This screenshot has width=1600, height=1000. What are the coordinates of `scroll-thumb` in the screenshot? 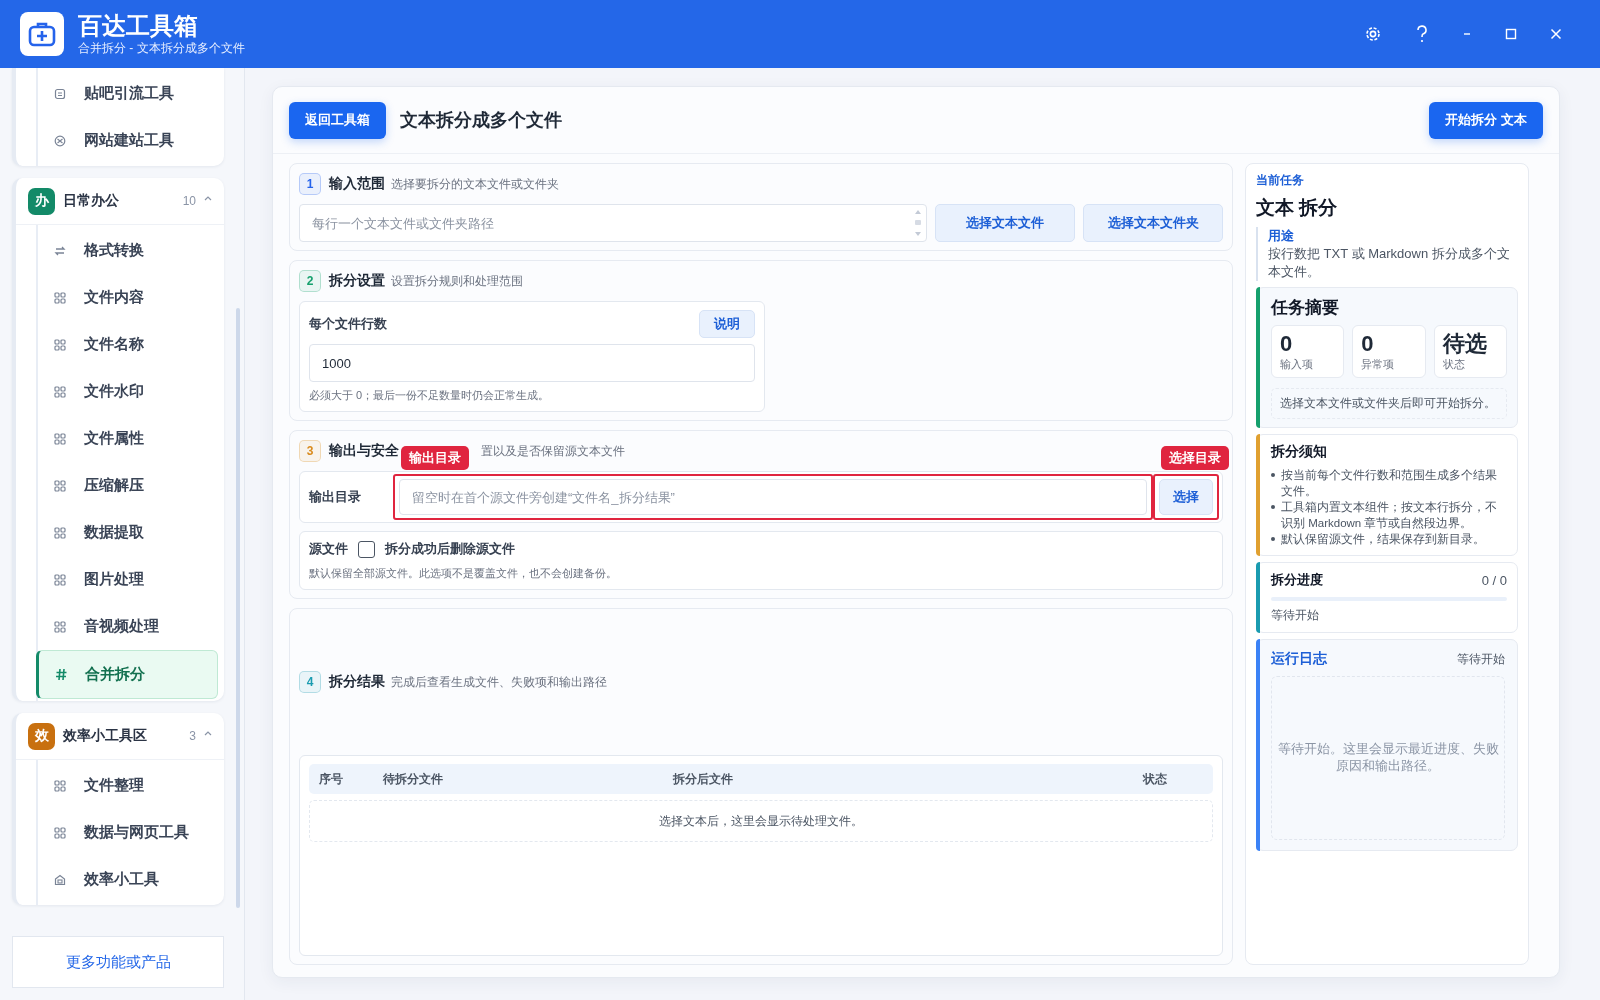 It's located at (238, 608).